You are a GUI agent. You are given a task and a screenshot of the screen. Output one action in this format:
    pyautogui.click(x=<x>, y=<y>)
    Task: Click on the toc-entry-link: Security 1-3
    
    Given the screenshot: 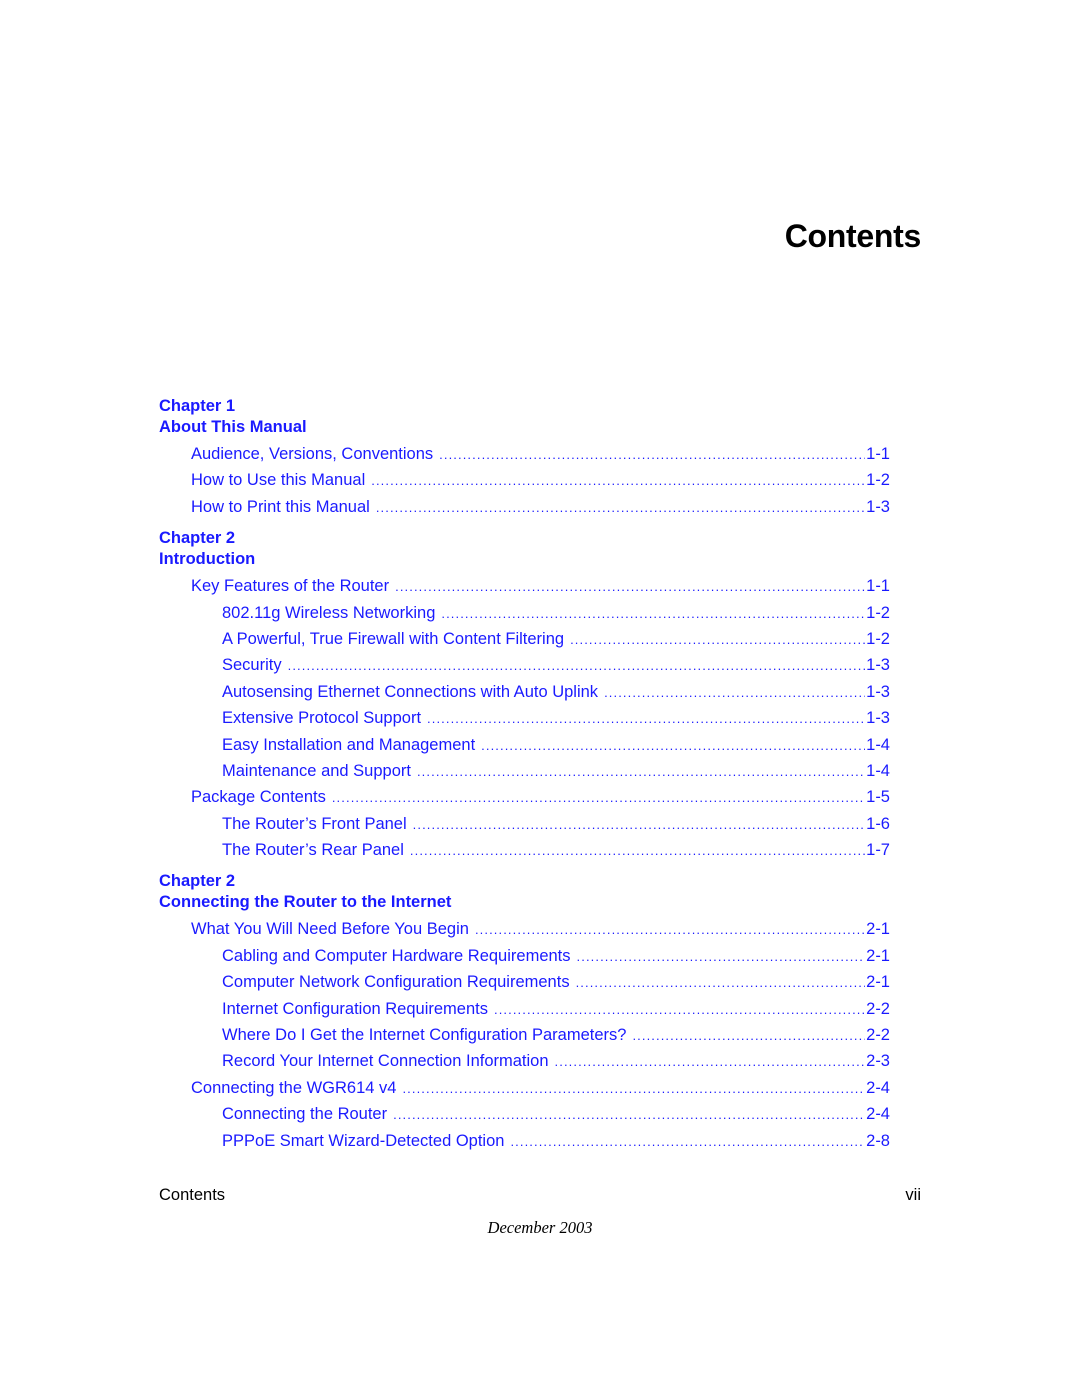 What is the action you would take?
    pyautogui.click(x=524, y=669)
    